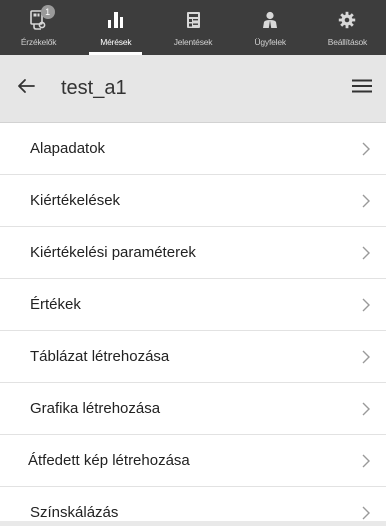 This screenshot has width=386, height=526. Describe the element at coordinates (38, 42) in the screenshot. I see `nav-label: Érzékelők` at that location.